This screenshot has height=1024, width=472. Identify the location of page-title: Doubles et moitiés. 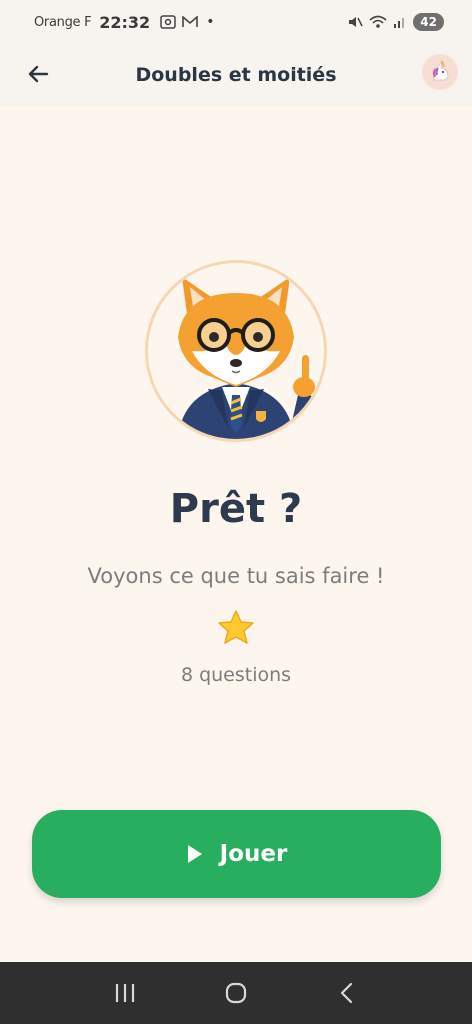
(236, 75).